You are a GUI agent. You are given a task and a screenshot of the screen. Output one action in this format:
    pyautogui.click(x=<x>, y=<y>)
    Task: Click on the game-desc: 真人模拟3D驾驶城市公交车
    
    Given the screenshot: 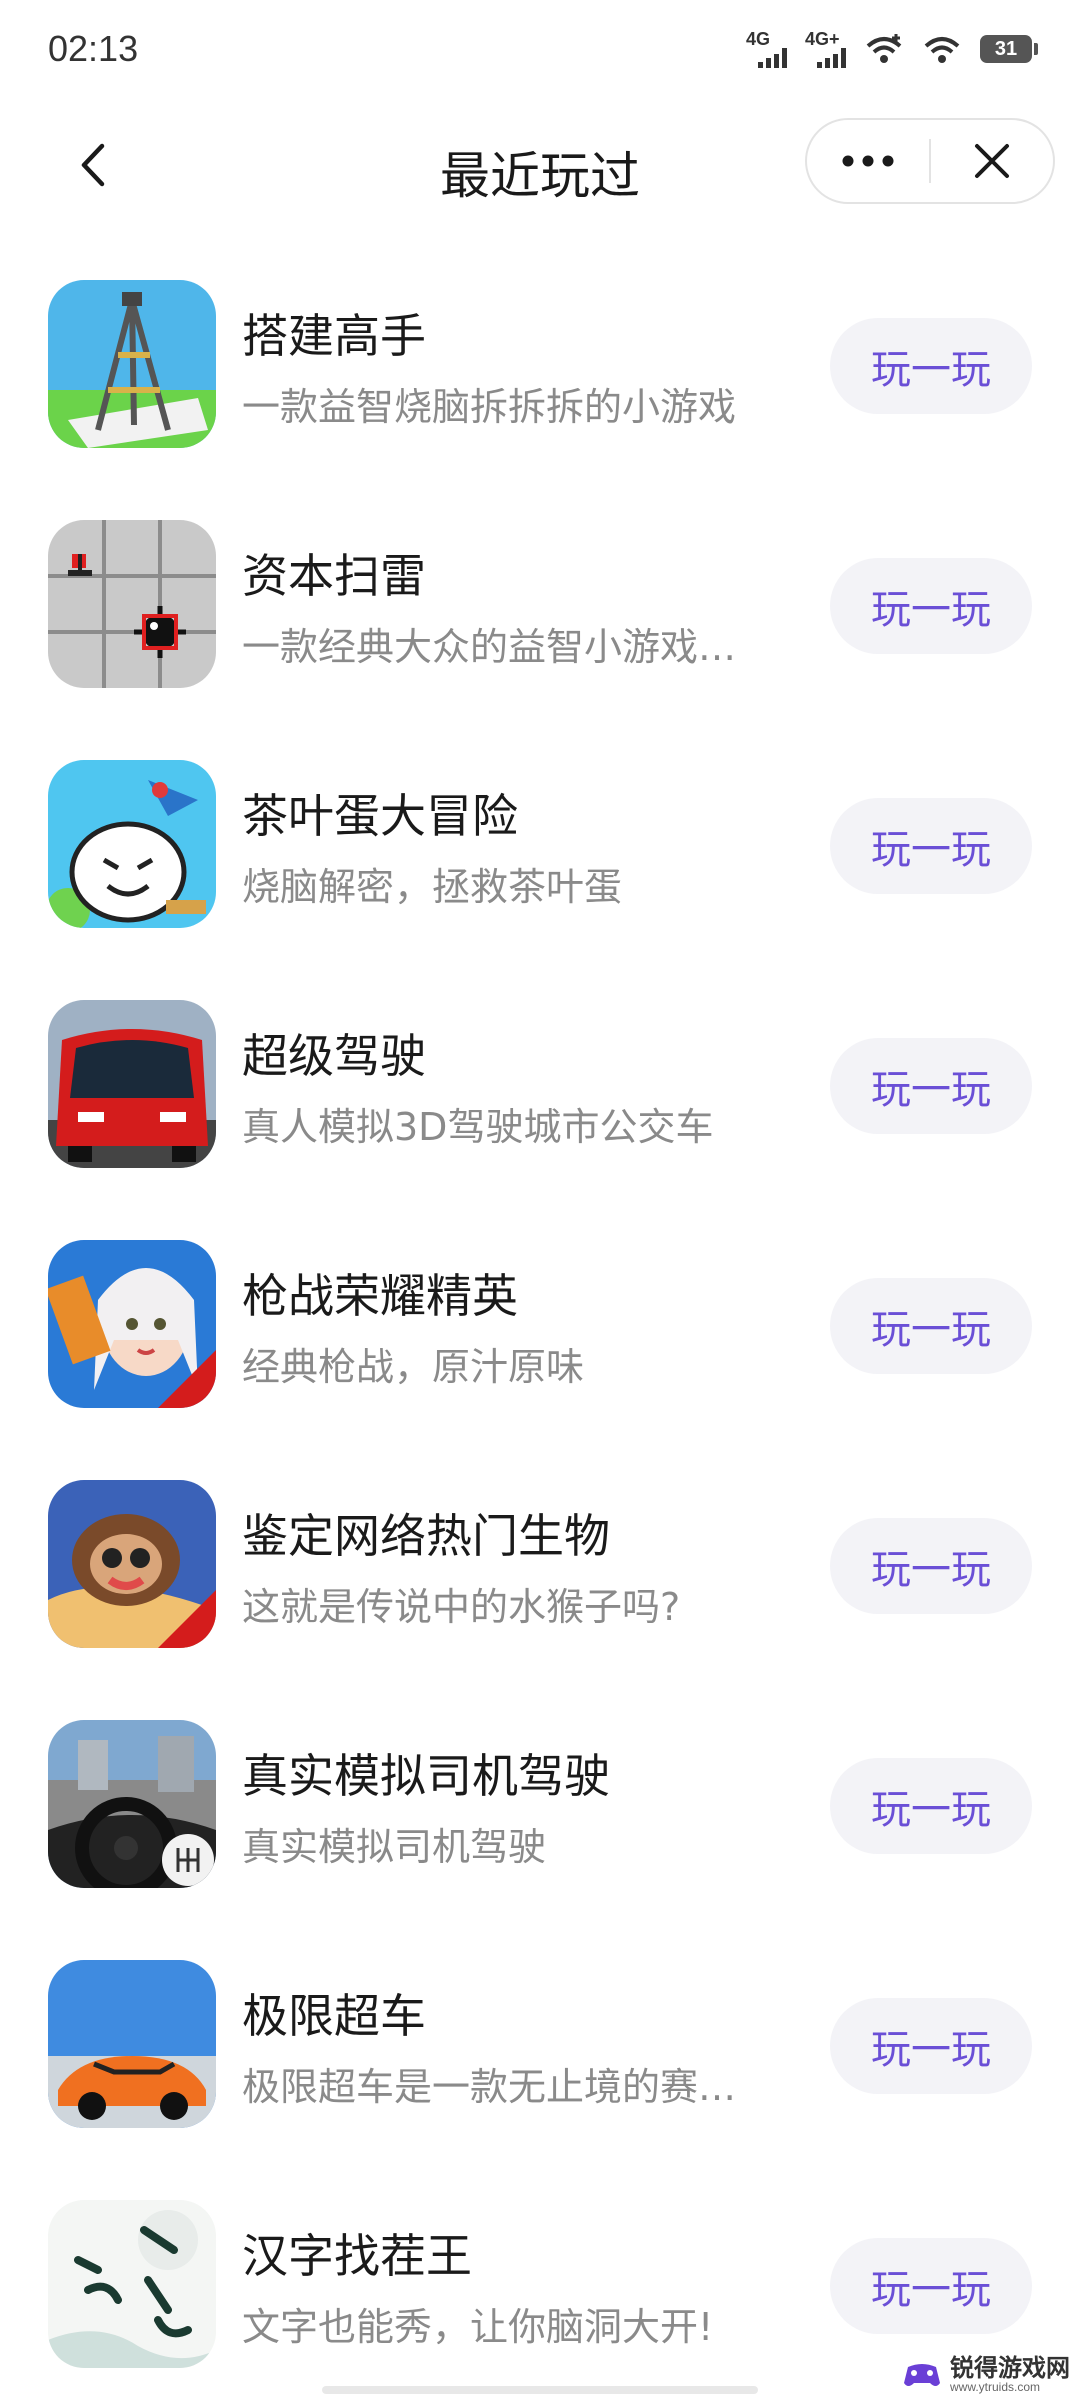 What is the action you would take?
    pyautogui.click(x=478, y=1127)
    